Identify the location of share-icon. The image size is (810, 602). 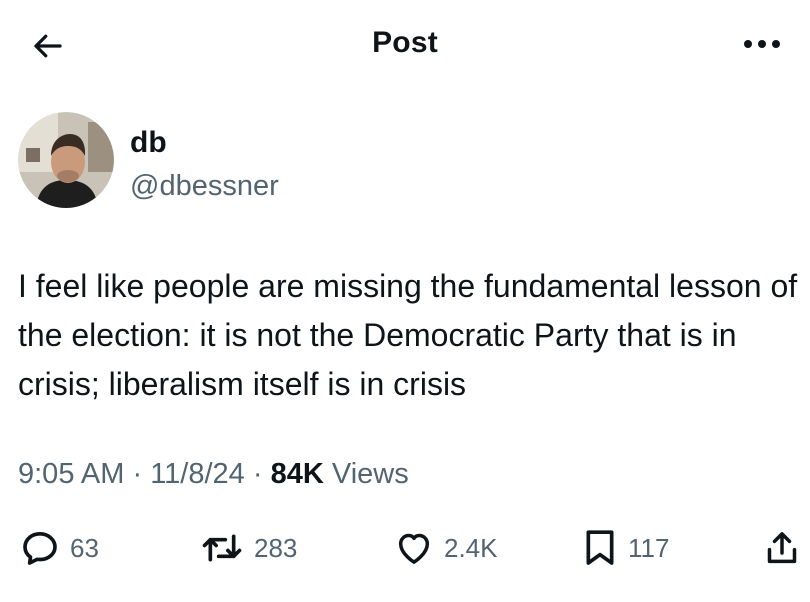
(782, 548).